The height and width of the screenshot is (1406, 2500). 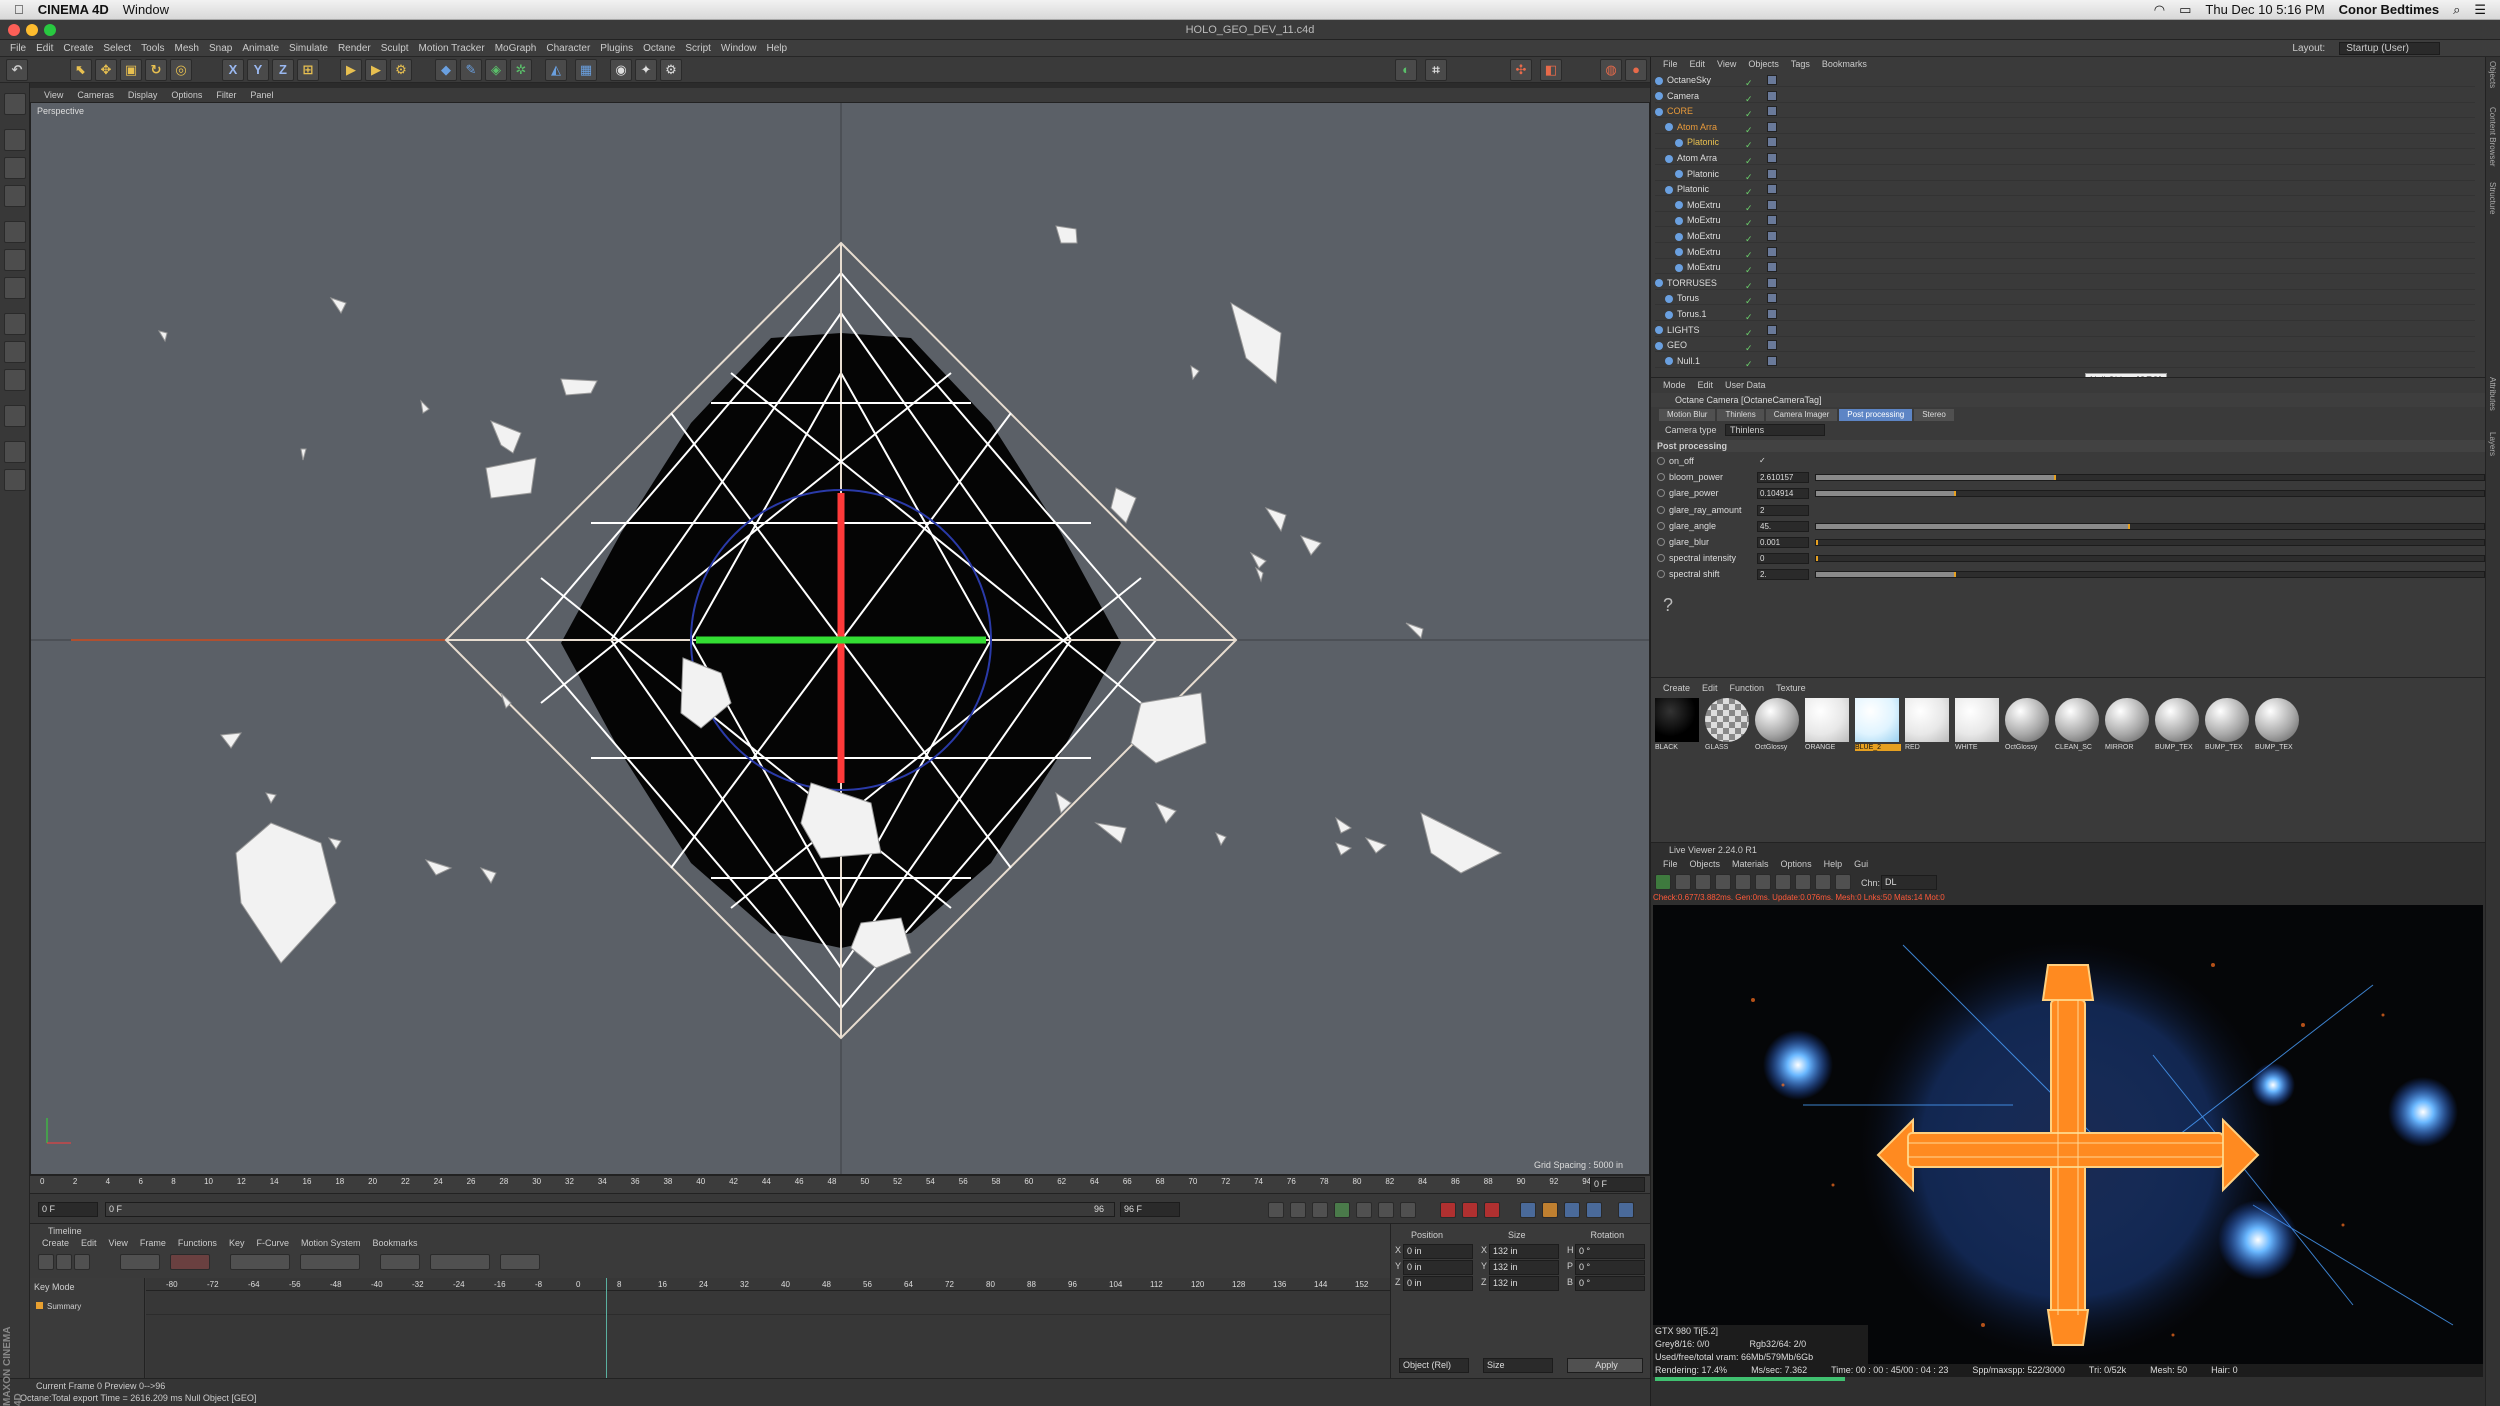 I want to click on channel-select: DL, so click(x=1909, y=882).